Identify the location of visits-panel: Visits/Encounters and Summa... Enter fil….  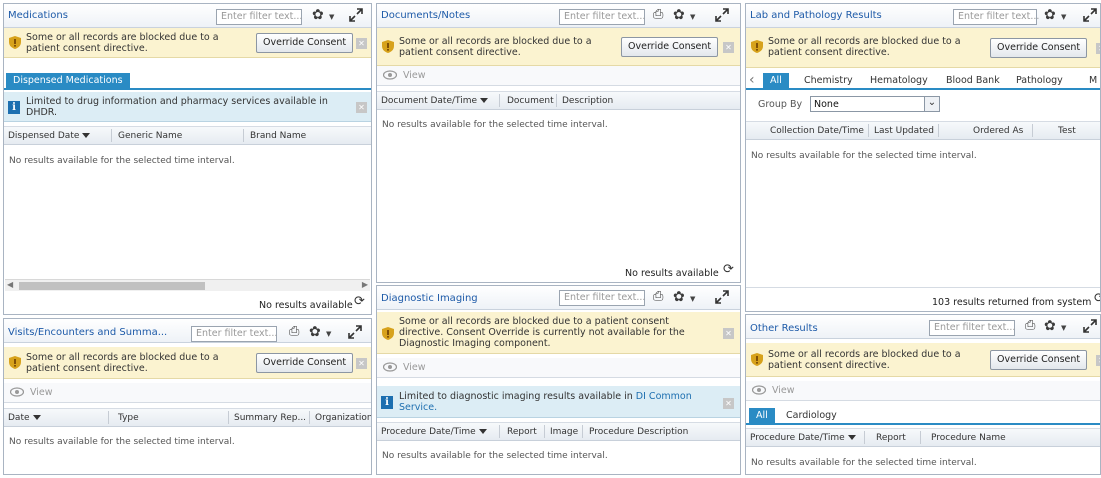
(187, 396).